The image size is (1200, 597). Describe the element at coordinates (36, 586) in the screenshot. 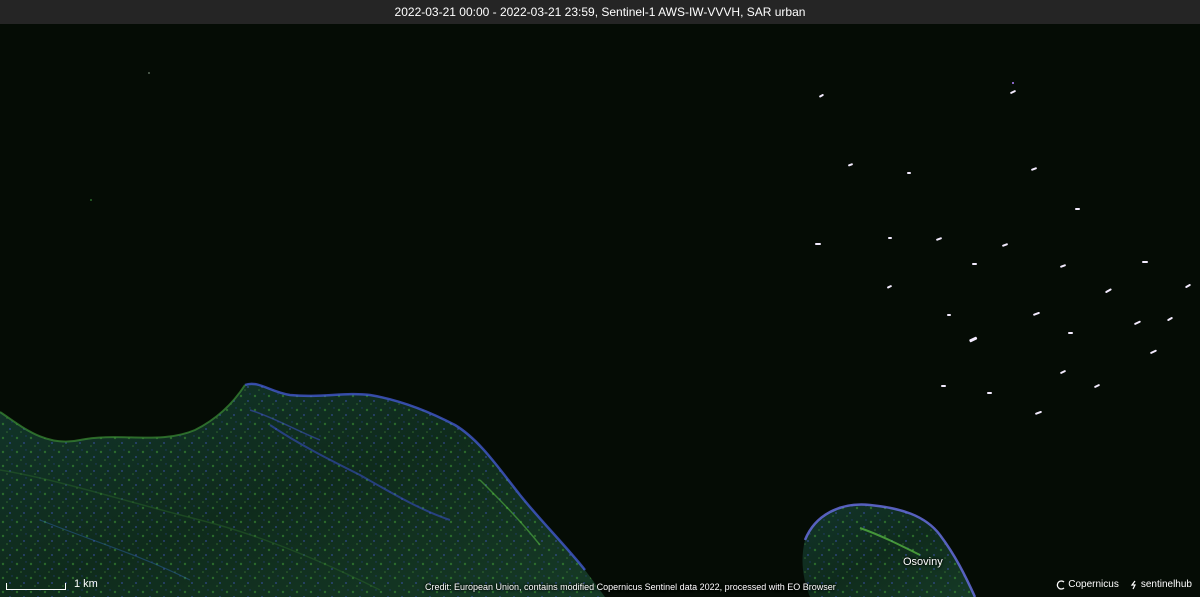

I see `scale-line` at that location.